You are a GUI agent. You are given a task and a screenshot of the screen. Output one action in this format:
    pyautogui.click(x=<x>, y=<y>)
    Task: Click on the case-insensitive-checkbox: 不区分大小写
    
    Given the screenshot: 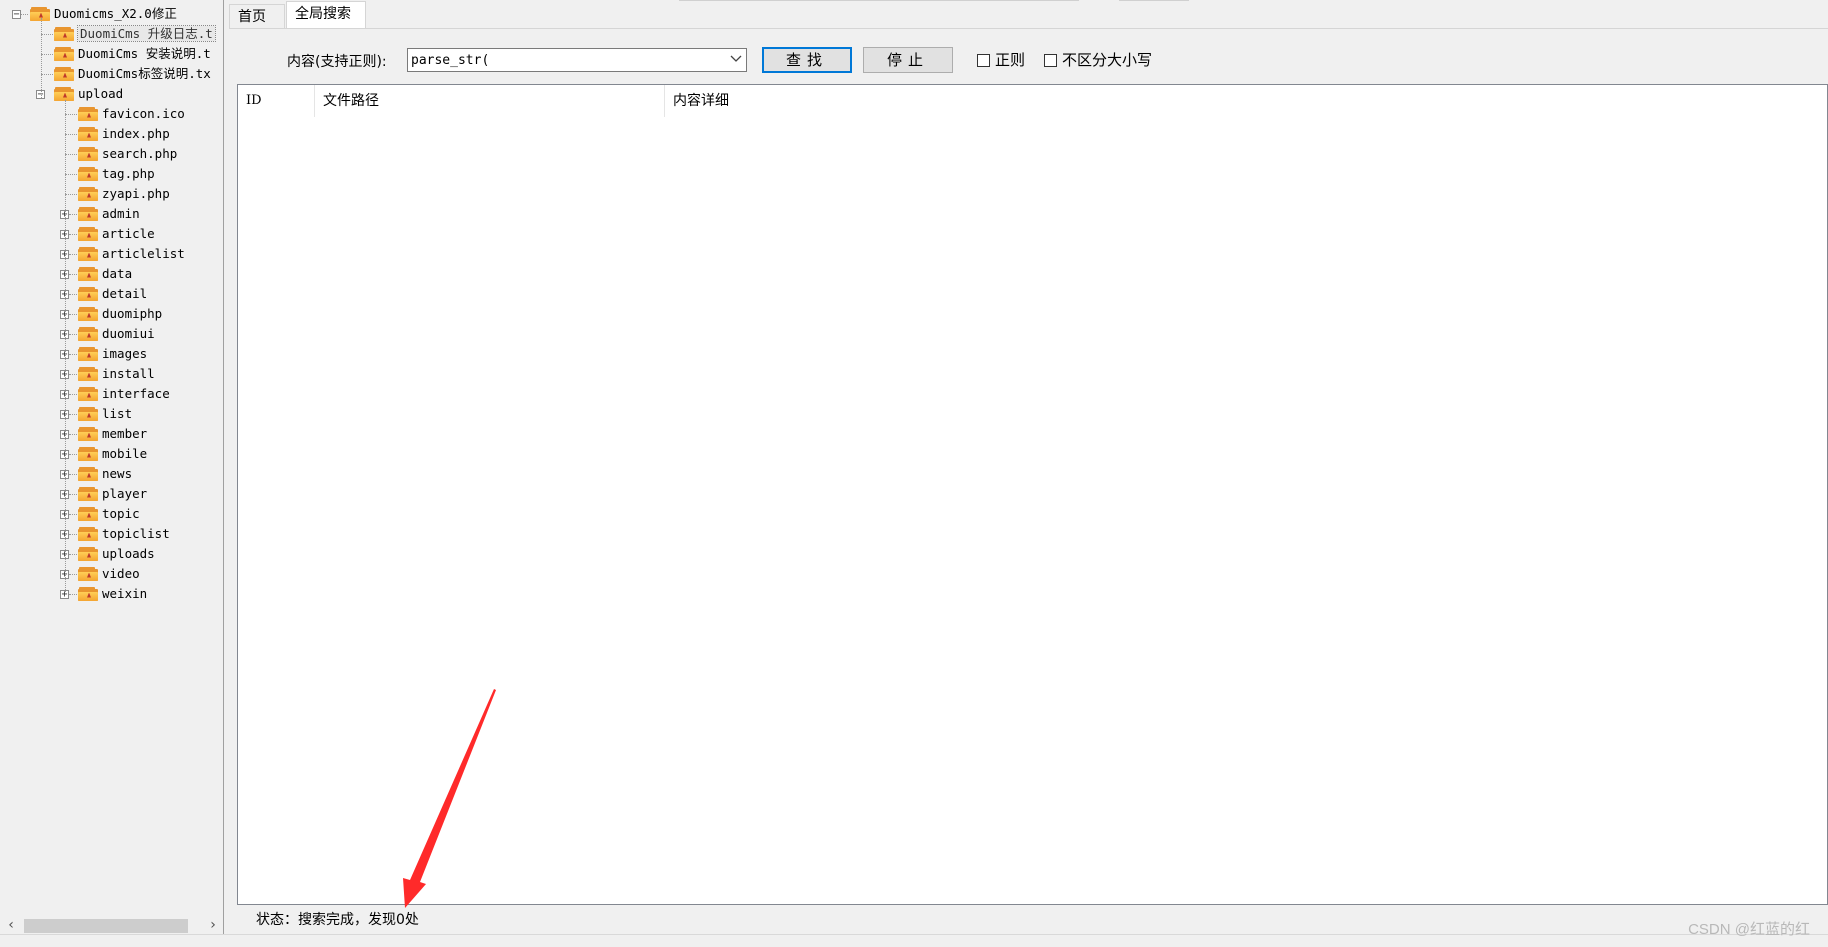 What is the action you would take?
    pyautogui.click(x=1098, y=60)
    